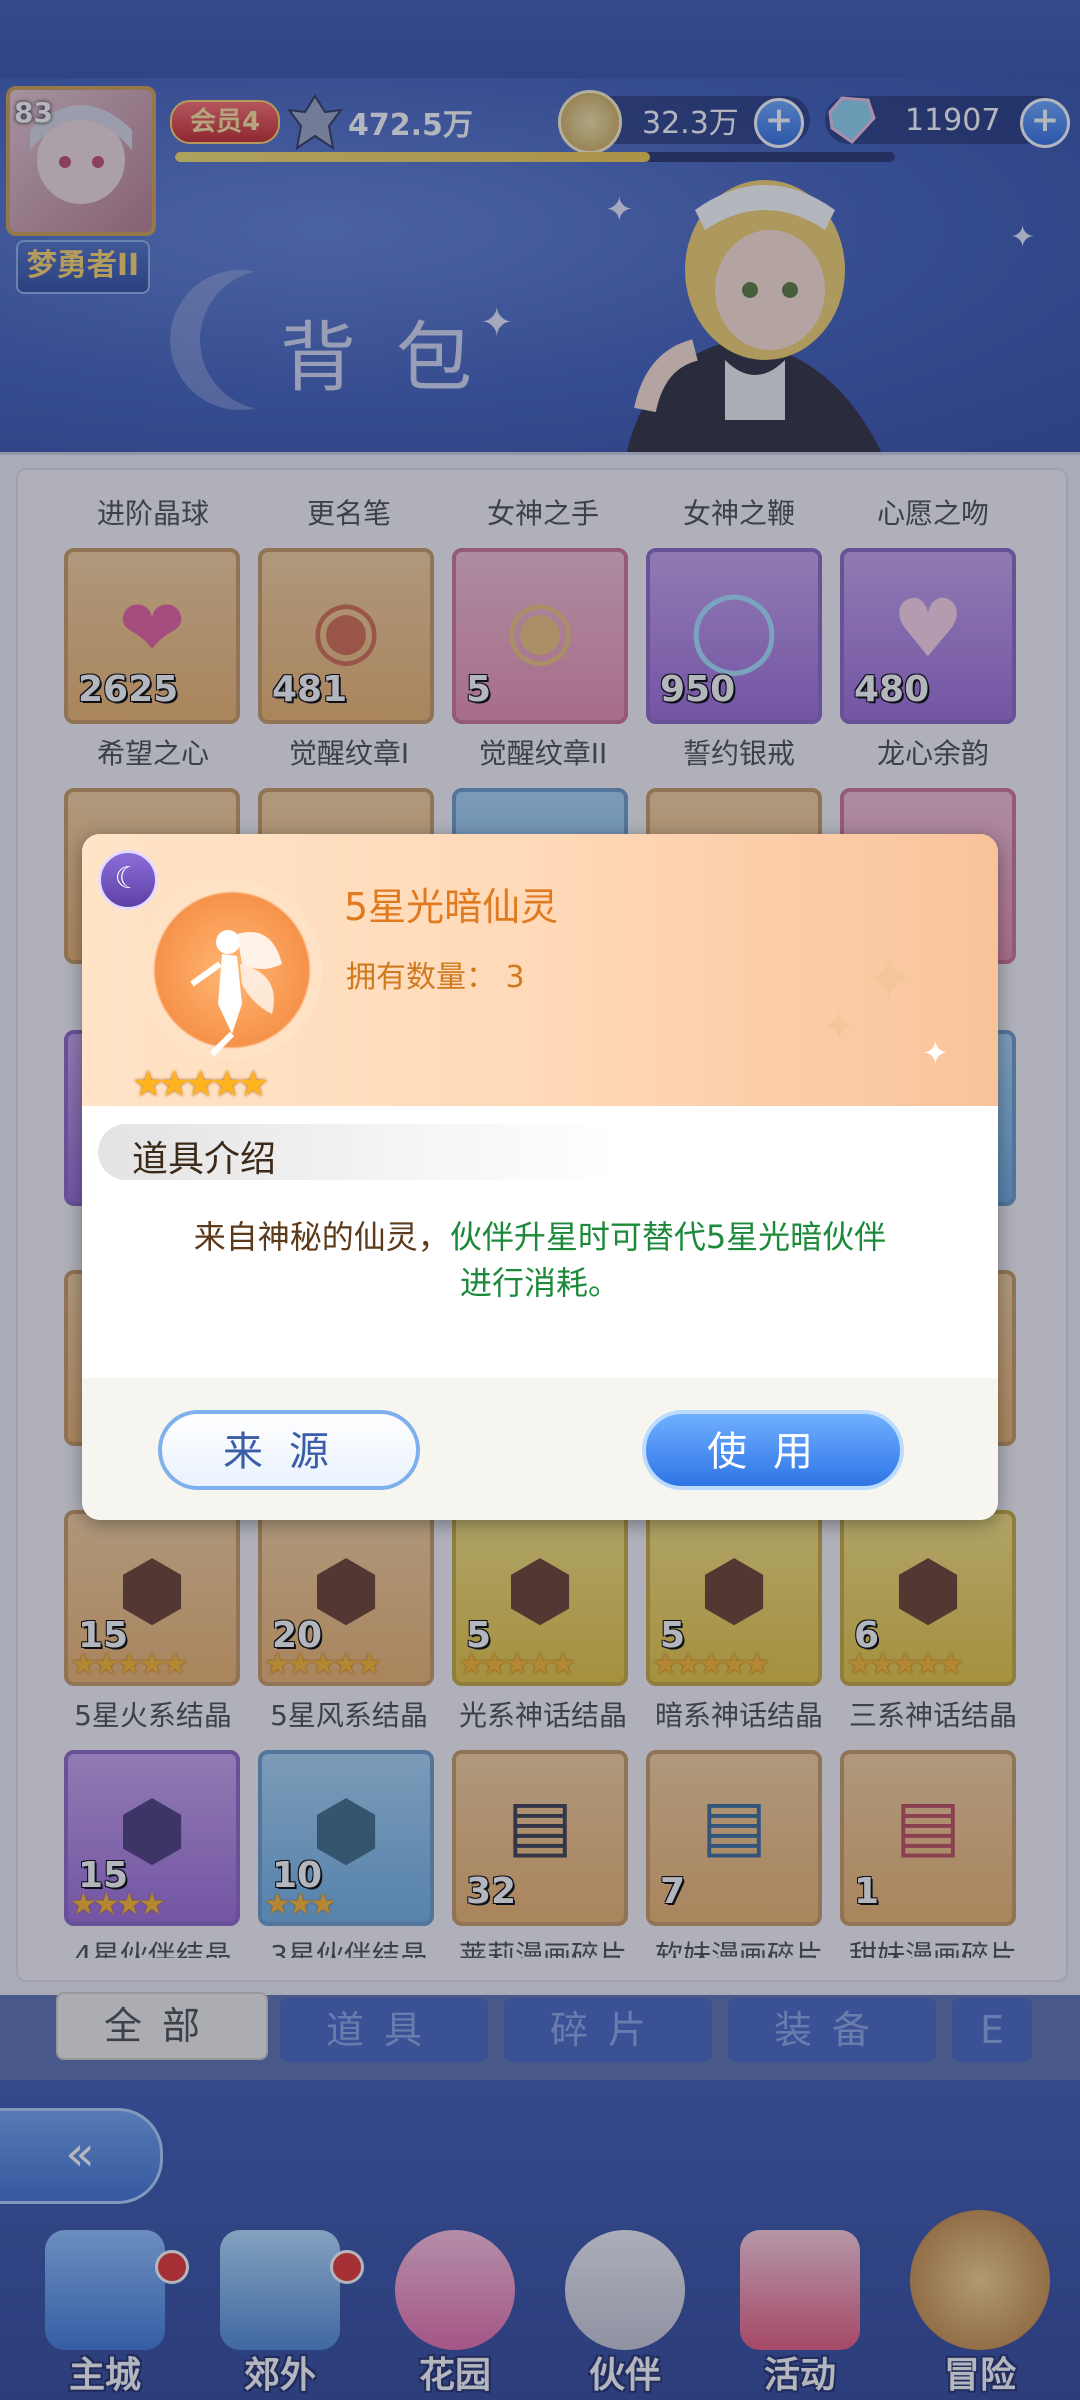  I want to click on fairy-icon, so click(232, 984).